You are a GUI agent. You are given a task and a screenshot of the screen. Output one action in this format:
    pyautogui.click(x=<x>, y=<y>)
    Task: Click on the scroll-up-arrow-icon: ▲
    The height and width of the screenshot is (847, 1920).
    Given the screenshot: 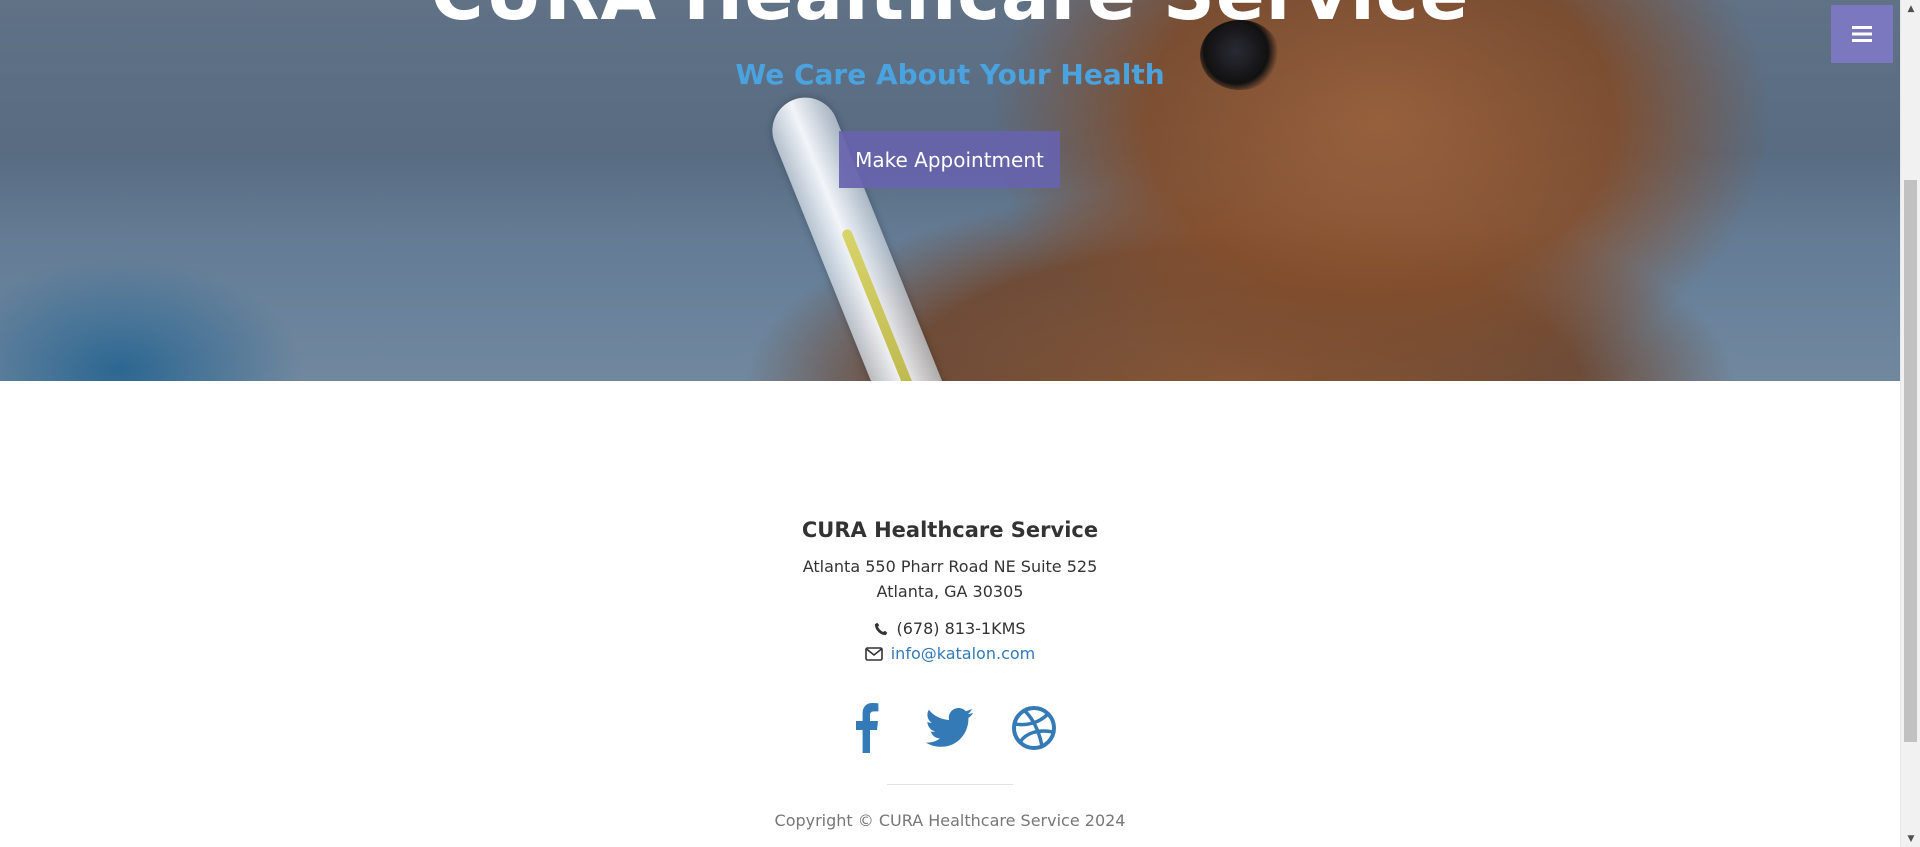 What is the action you would take?
    pyautogui.click(x=1910, y=8)
    